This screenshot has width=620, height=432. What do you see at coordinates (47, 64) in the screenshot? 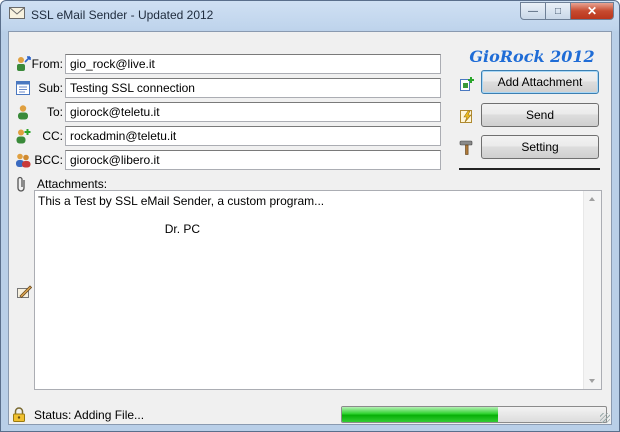
I see `from-label: From:` at bounding box center [47, 64].